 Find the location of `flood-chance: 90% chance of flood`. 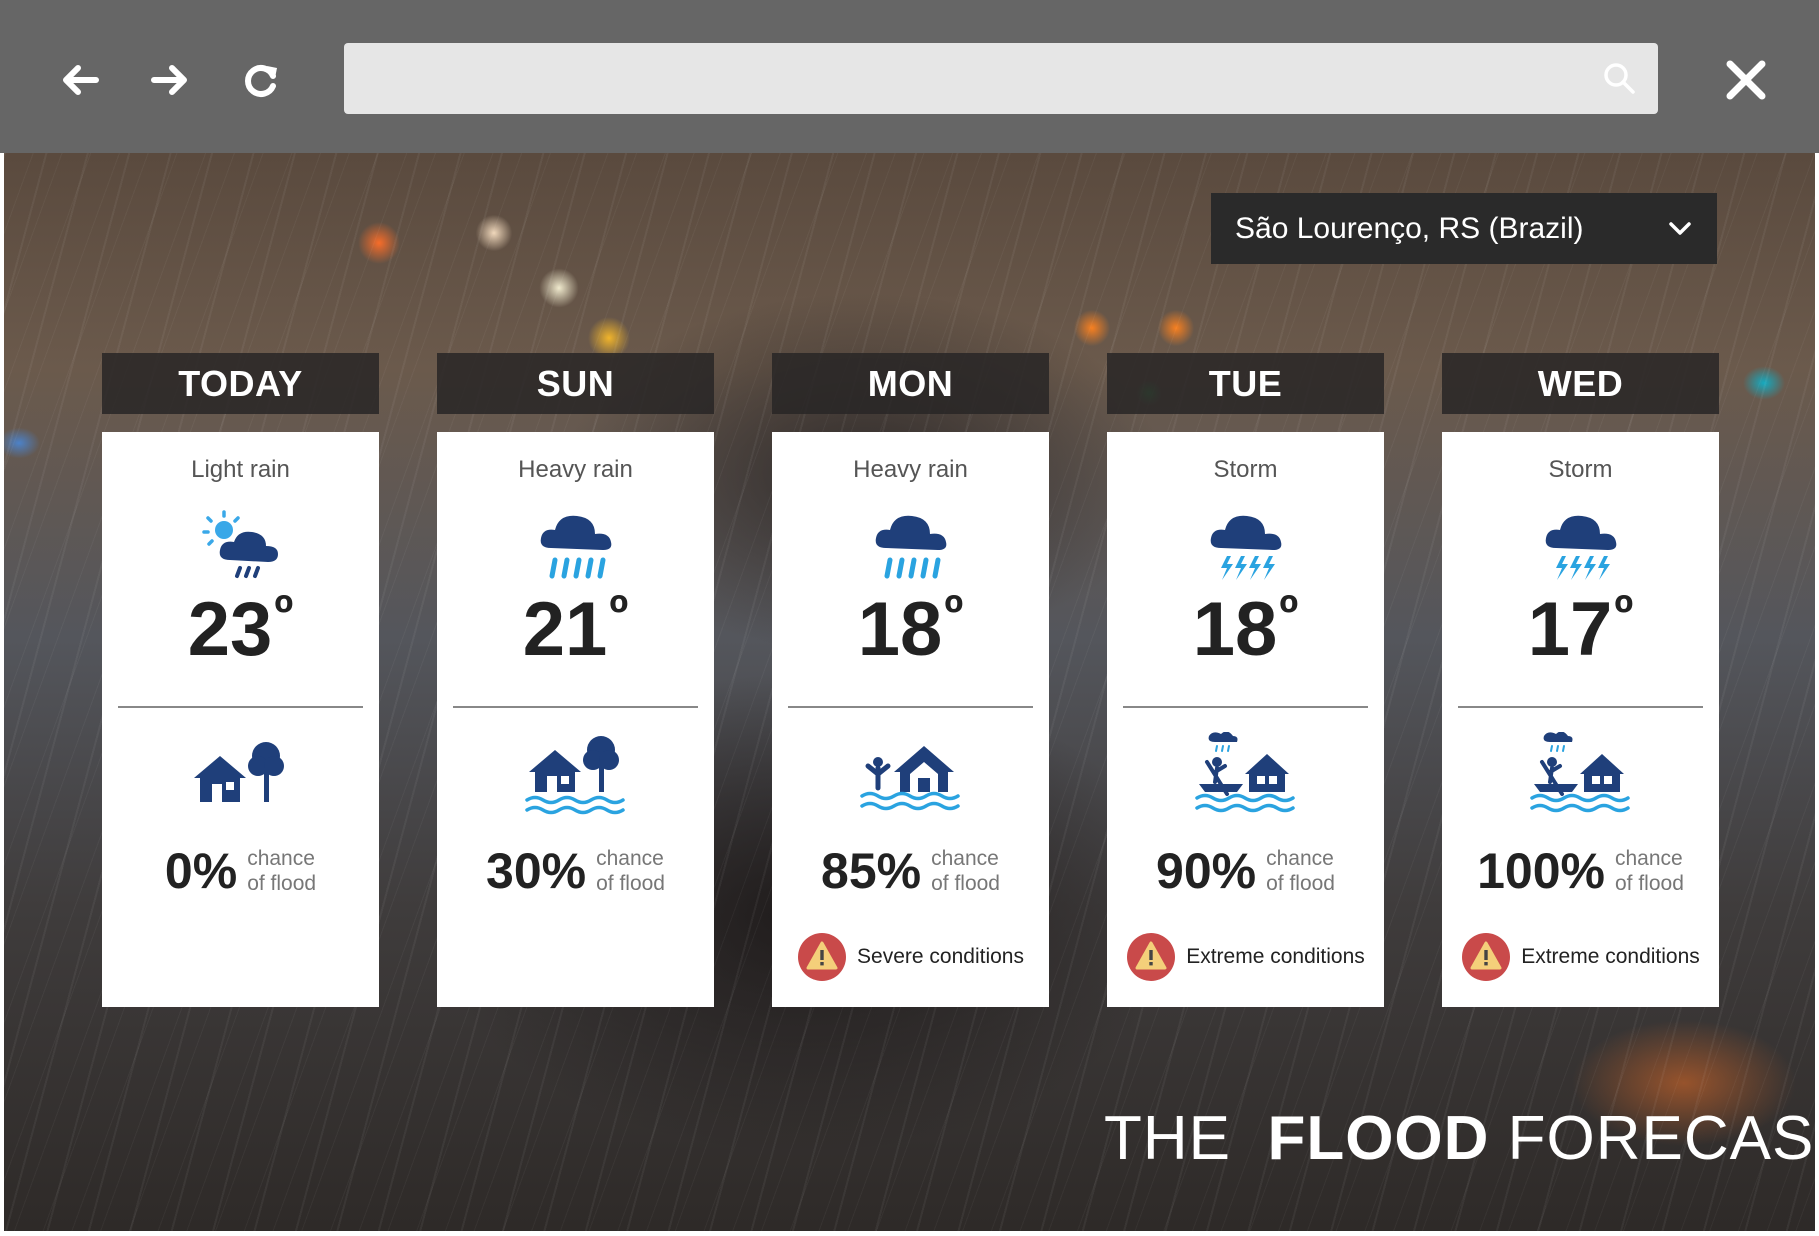

flood-chance: 90% chance of flood is located at coordinates (1245, 871).